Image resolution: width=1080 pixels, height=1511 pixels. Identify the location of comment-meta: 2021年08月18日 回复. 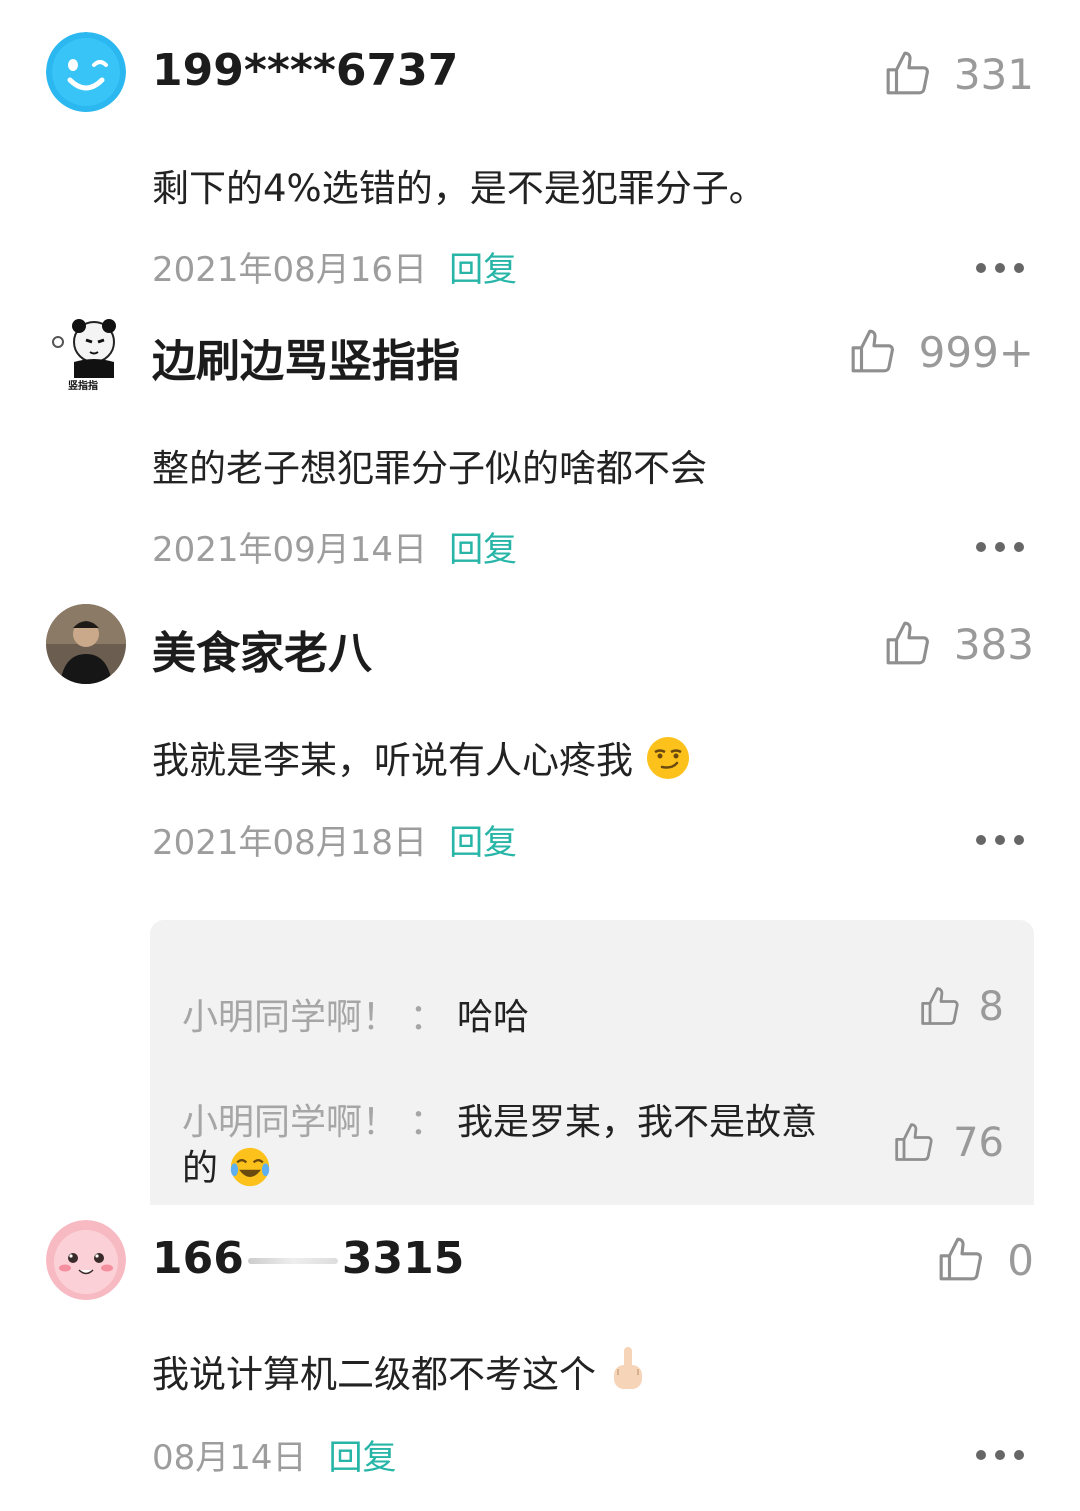
(334, 839).